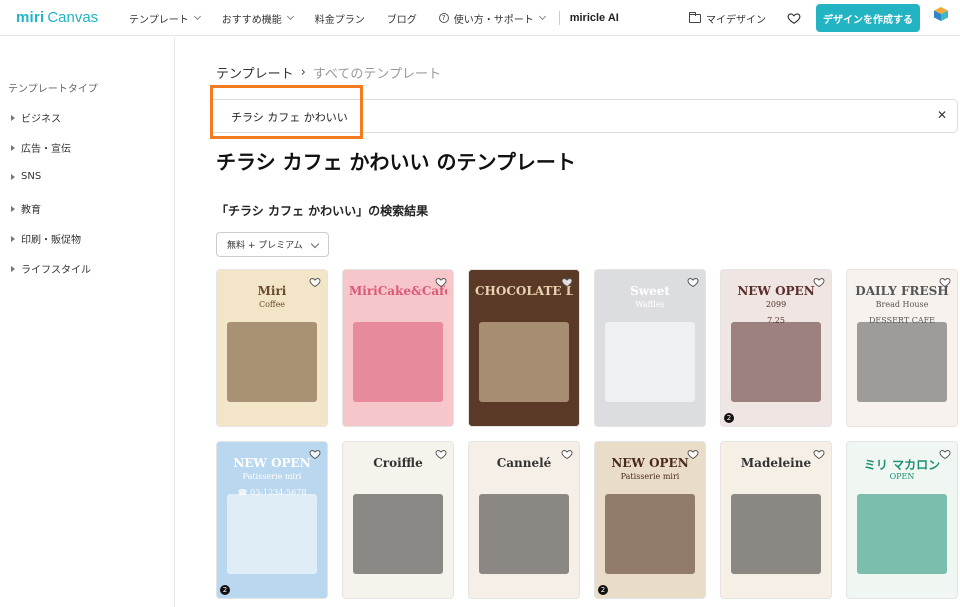  I want to click on sidebar-item-business: ビジネス, so click(36, 117).